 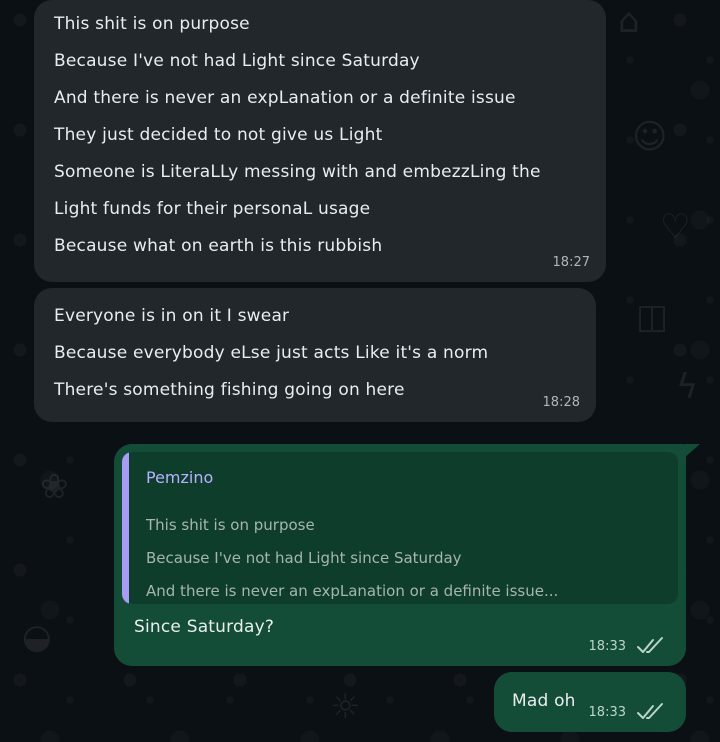 What do you see at coordinates (172, 316) in the screenshot?
I see `message-text-line: Everyone is in on it I swear` at bounding box center [172, 316].